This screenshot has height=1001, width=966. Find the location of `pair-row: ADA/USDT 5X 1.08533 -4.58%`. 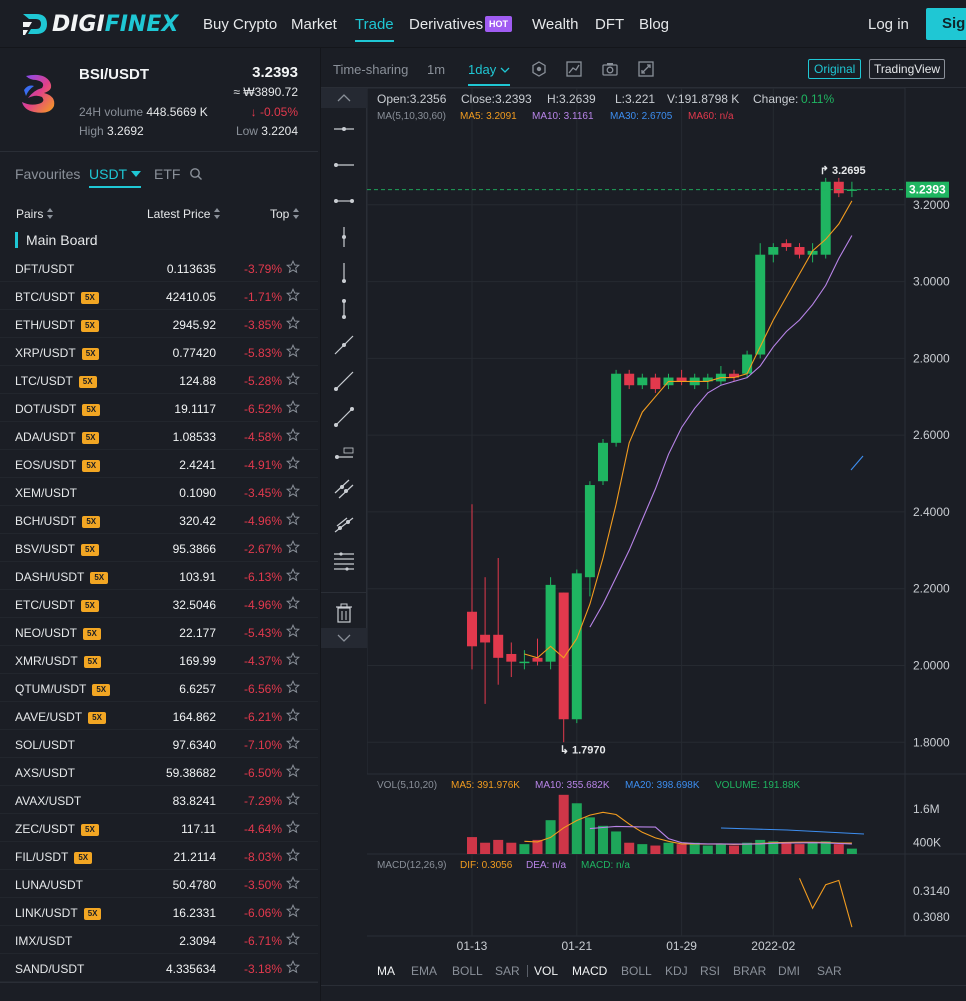

pair-row: ADA/USDT 5X 1.08533 -4.58% is located at coordinates (159, 436).